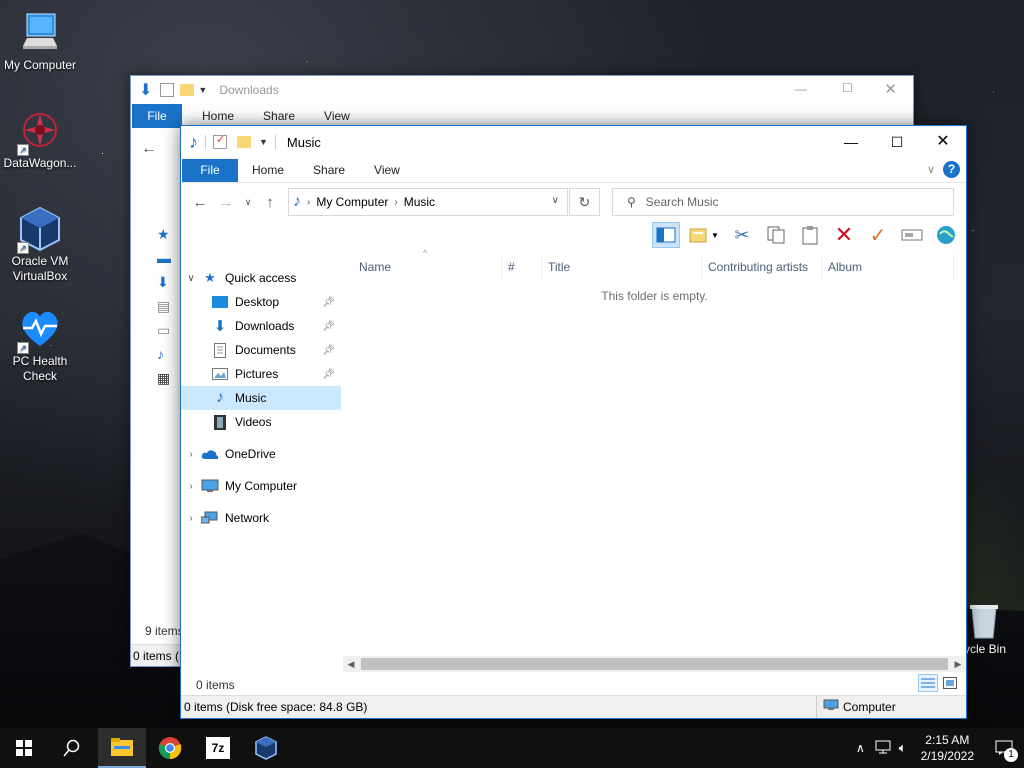 The image size is (1024, 768). Describe the element at coordinates (928, 683) in the screenshot. I see `details-view-icon` at that location.